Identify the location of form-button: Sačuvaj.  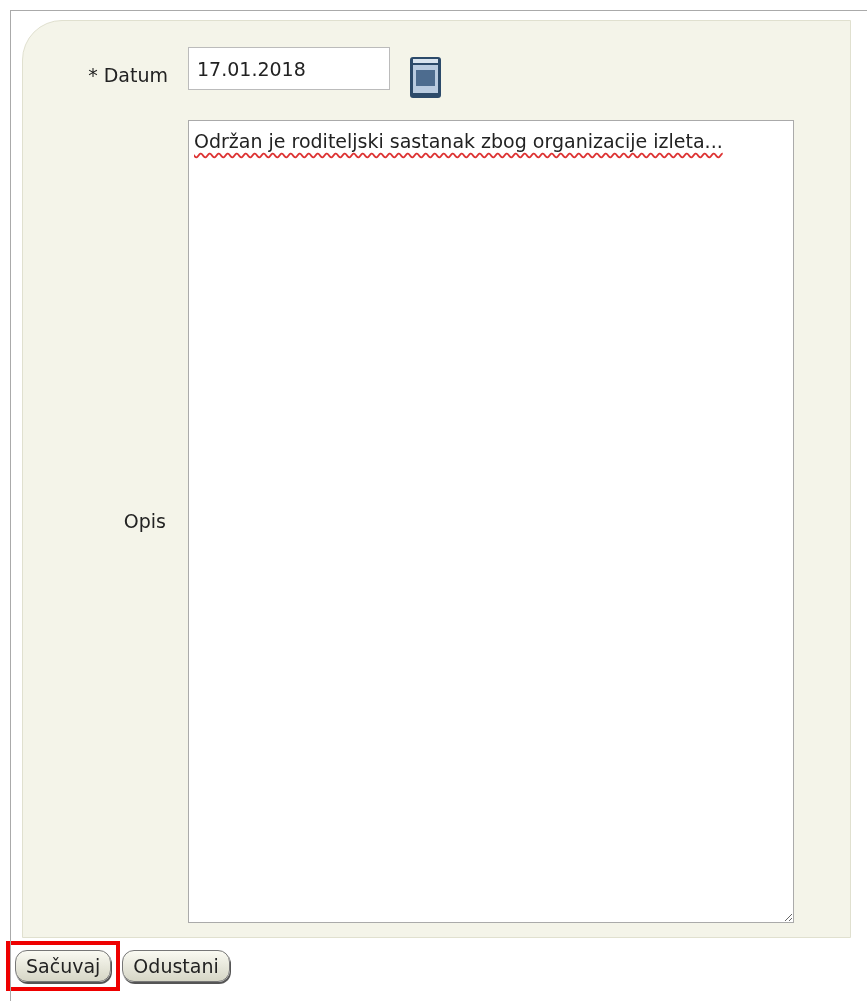
(63, 966).